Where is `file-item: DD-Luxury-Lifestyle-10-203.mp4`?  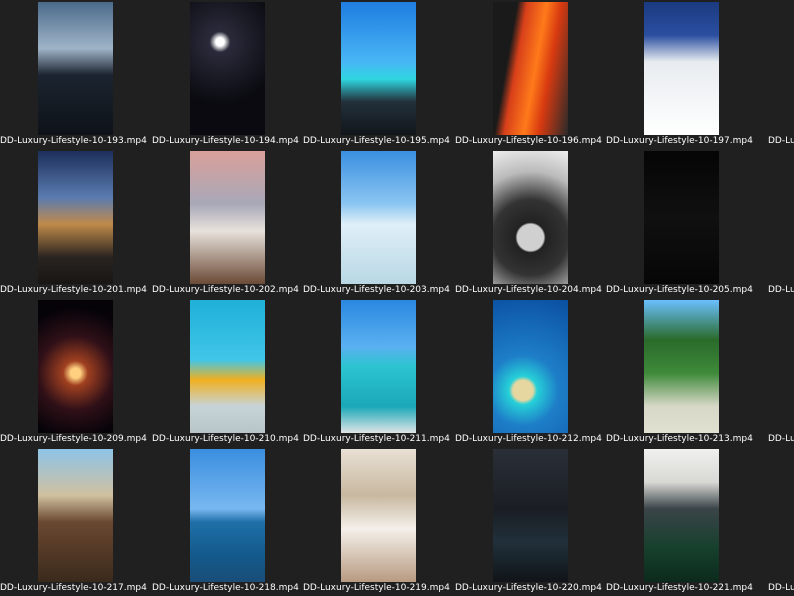
file-item: DD-Luxury-Lifestyle-10-203.mp4 is located at coordinates (378, 223).